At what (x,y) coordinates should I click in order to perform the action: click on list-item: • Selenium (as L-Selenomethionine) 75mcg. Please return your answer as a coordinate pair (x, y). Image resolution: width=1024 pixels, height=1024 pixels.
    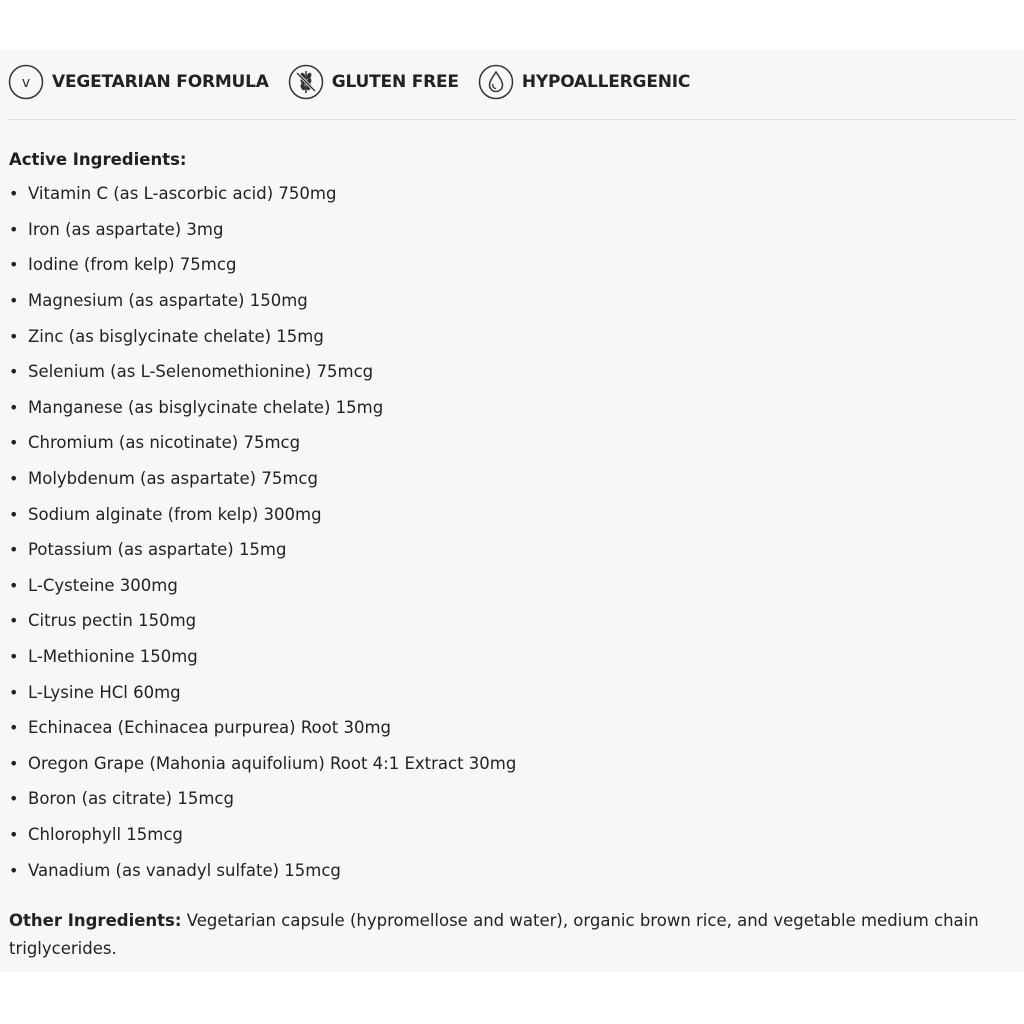
    Looking at the image, I should click on (262, 372).